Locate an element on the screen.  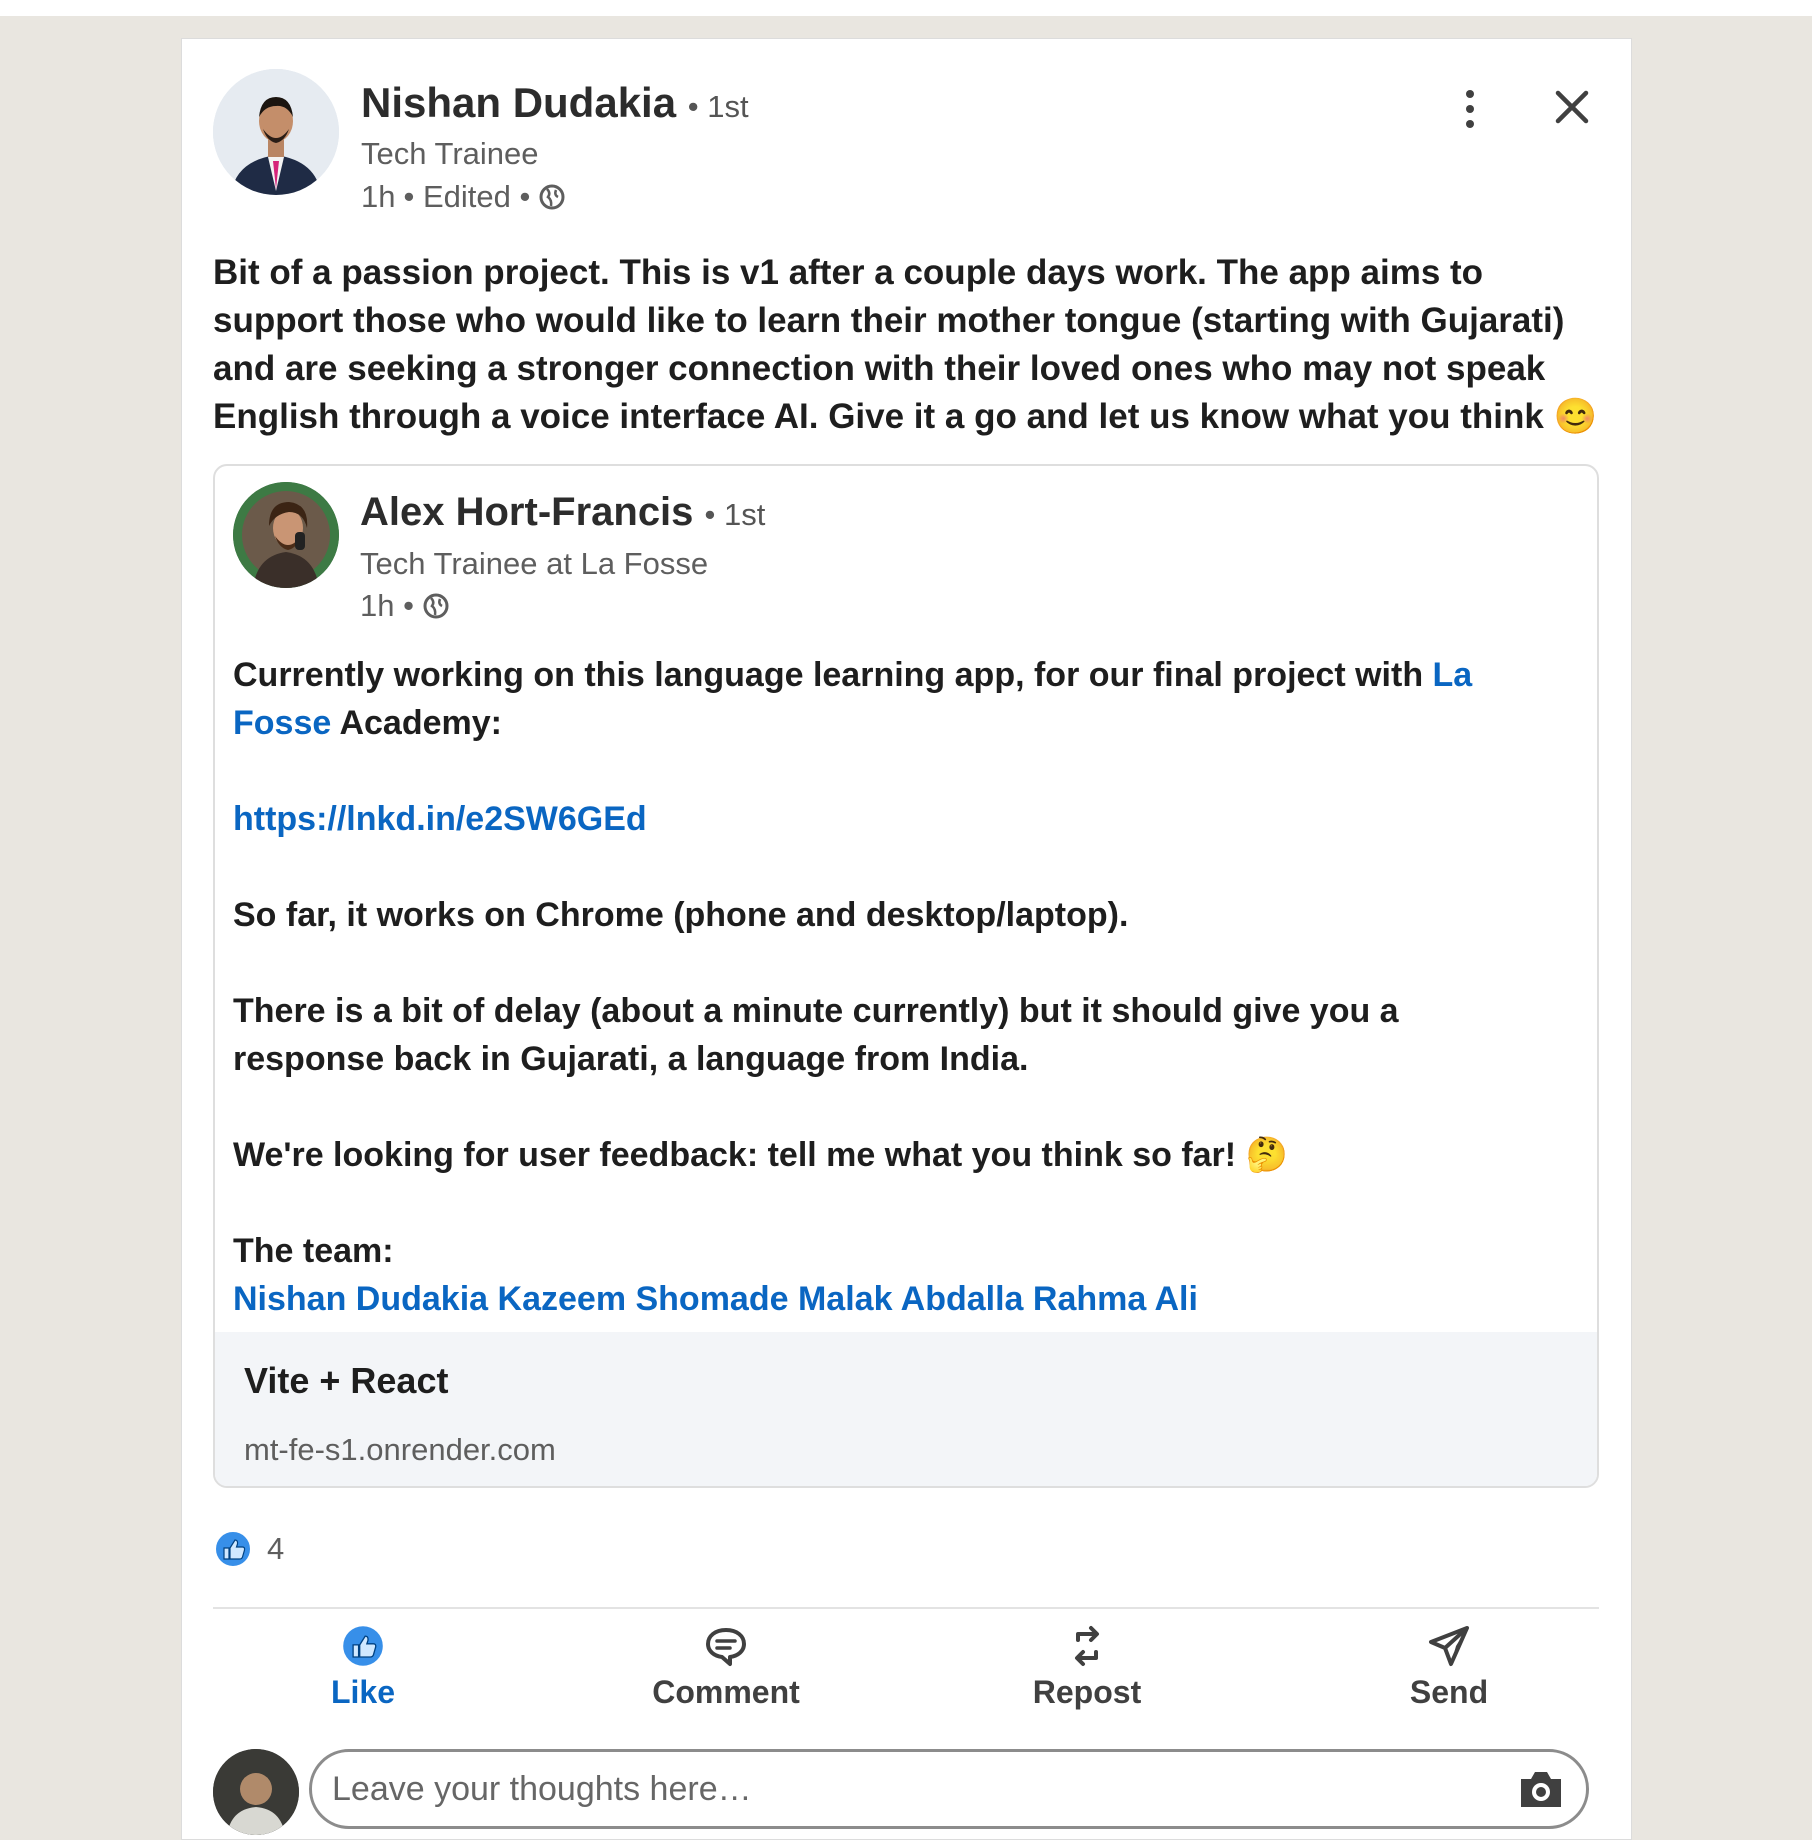
post-meta: 1h • Edited • is located at coordinates (463, 197).